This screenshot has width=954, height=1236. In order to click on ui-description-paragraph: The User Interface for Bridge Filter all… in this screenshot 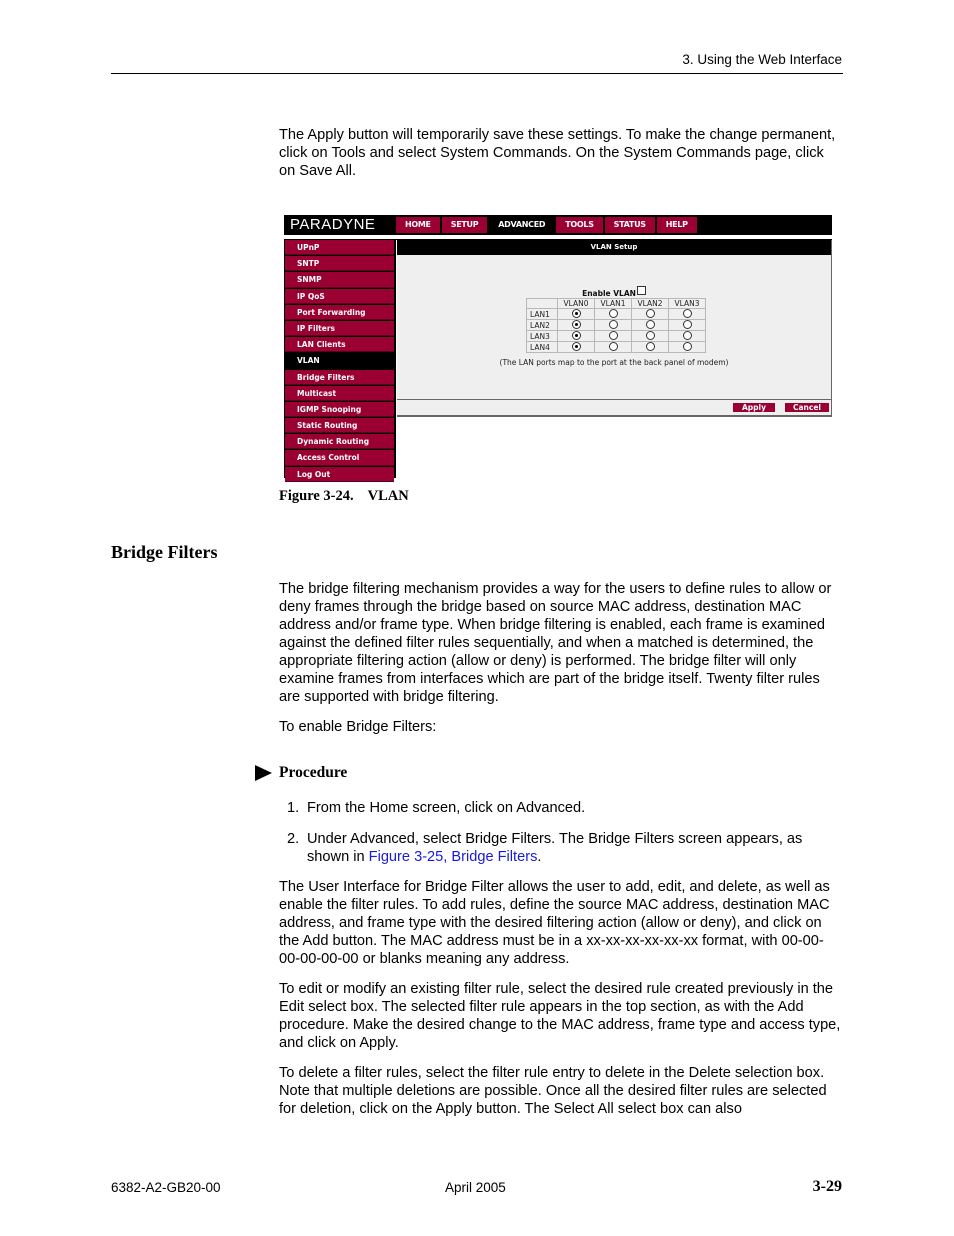, I will do `click(554, 923)`.